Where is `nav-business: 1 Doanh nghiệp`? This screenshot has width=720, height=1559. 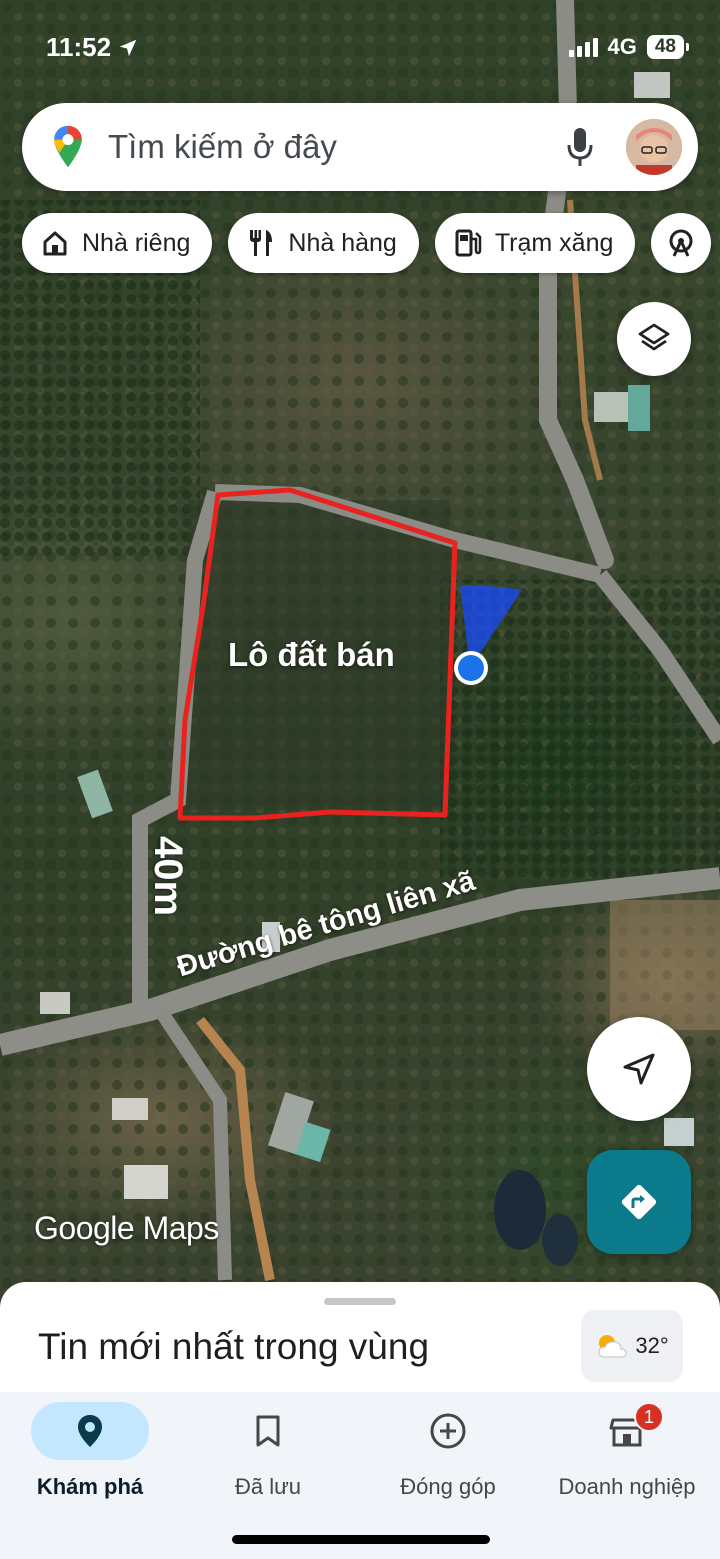 nav-business: 1 Doanh nghiệp is located at coordinates (627, 1451).